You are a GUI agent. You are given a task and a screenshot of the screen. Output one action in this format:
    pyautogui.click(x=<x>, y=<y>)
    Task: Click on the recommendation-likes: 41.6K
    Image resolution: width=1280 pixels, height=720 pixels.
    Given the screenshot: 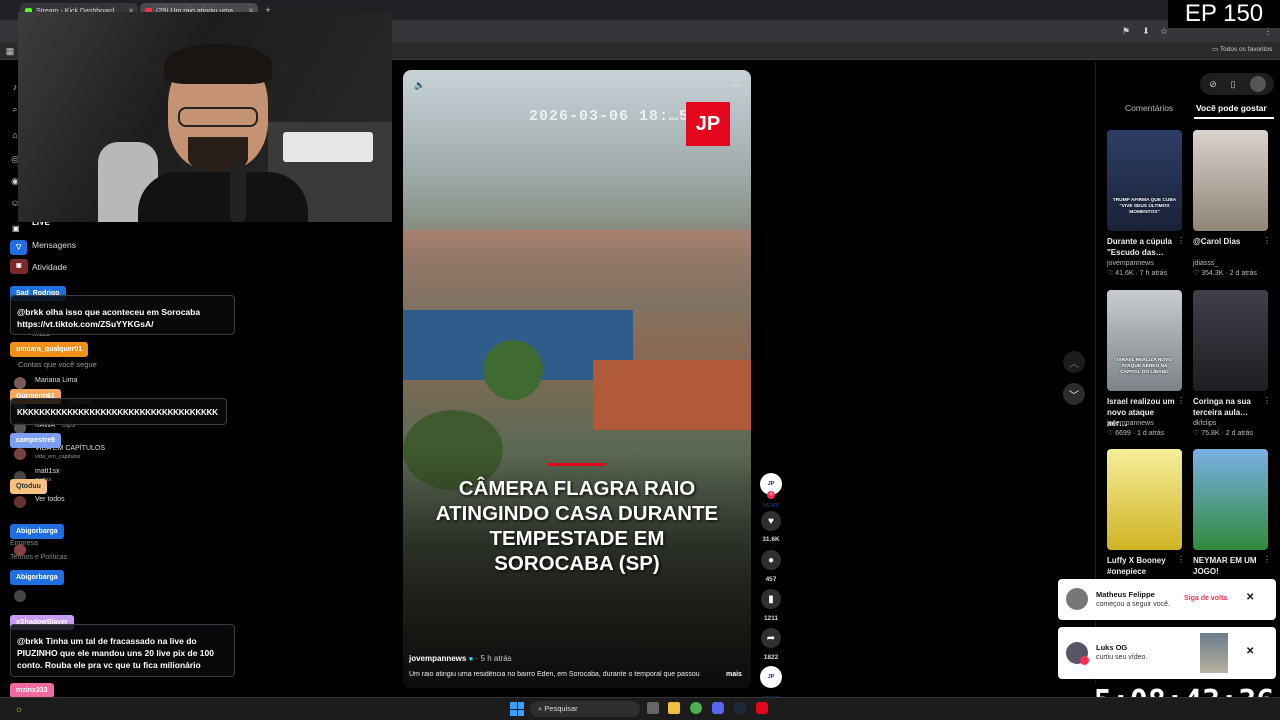 What is the action you would take?
    pyautogui.click(x=1124, y=273)
    